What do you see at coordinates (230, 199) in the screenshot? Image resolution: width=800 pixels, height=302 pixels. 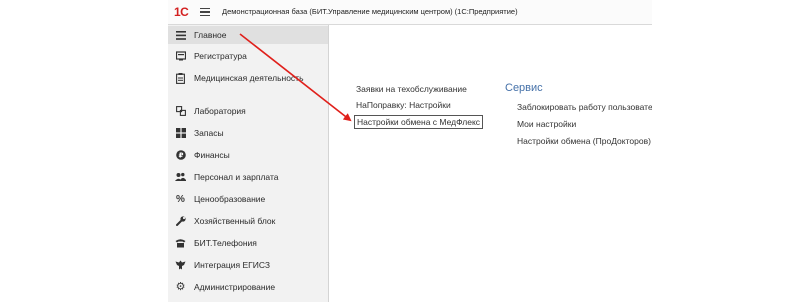 I see `sidebar-item-label: Ценообразование` at bounding box center [230, 199].